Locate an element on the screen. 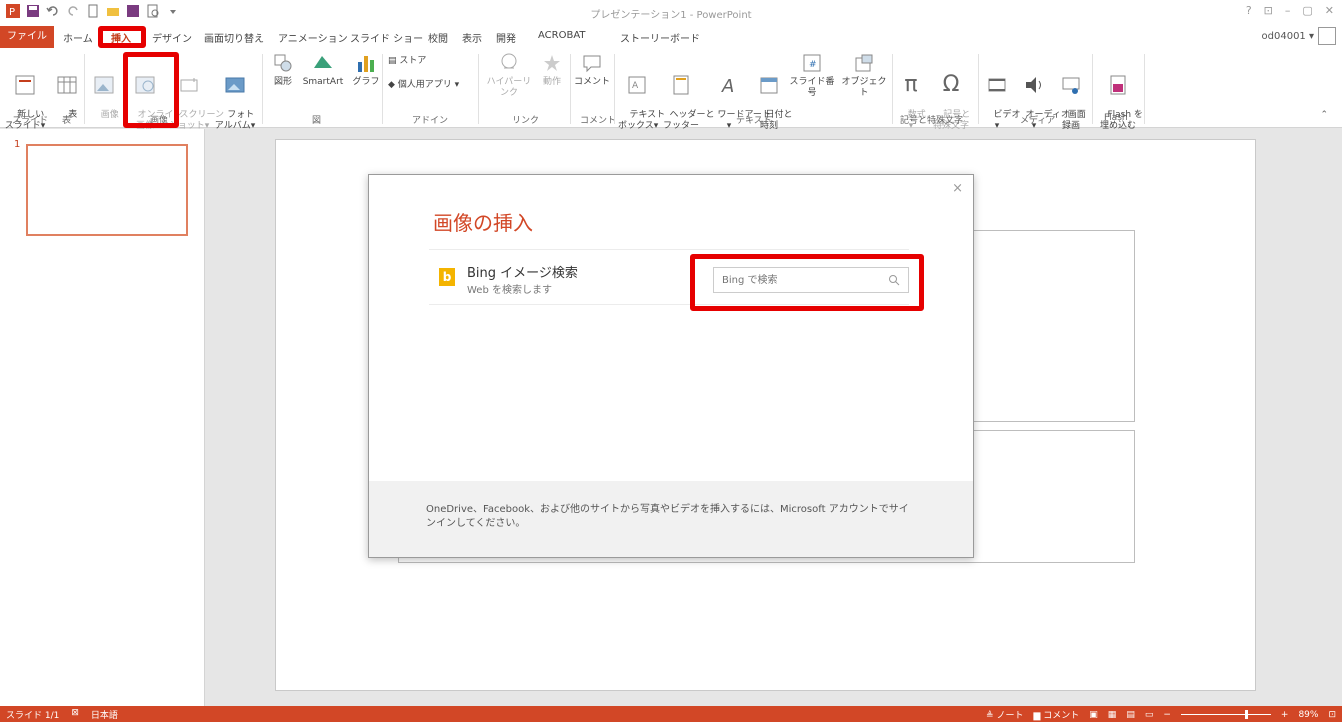 This screenshot has width=1342, height=722. screen-recording-icon is located at coordinates (1071, 85).